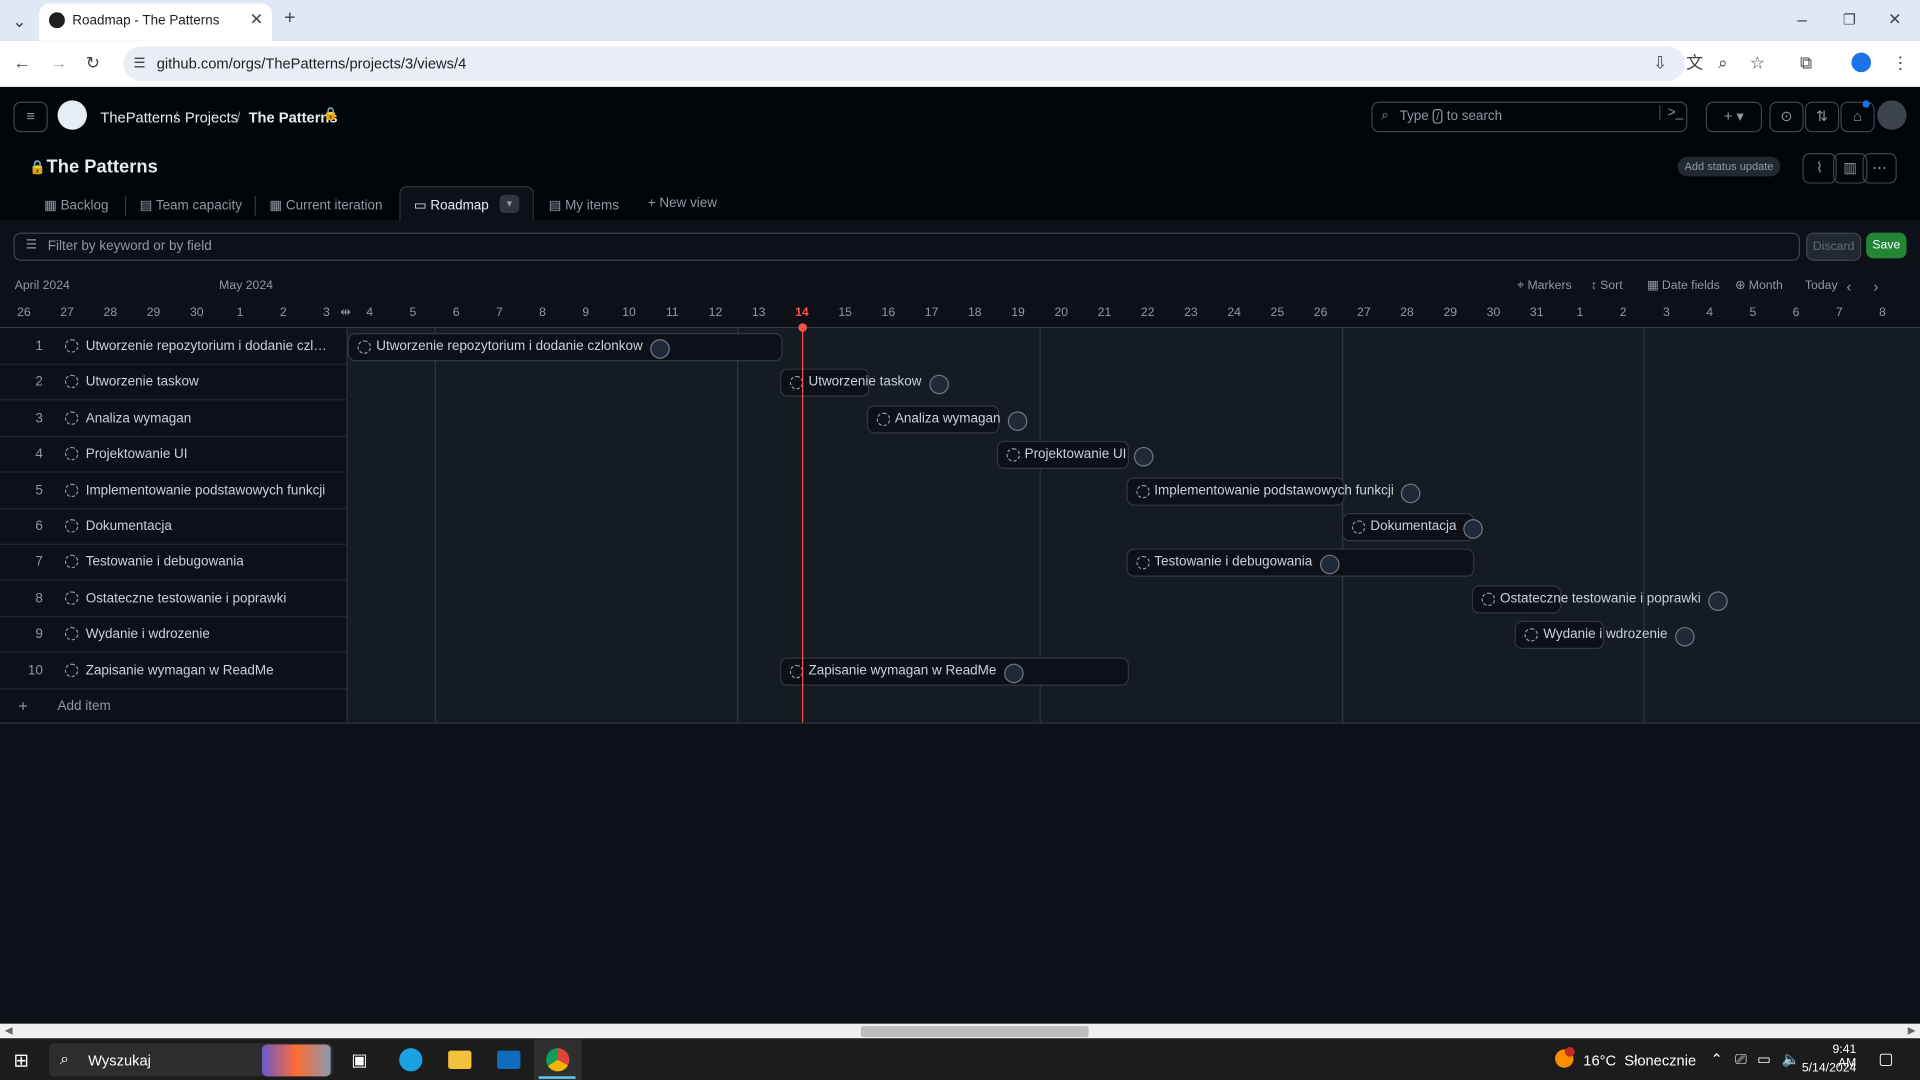  I want to click on item-title: Dokumentacja, so click(209, 526).